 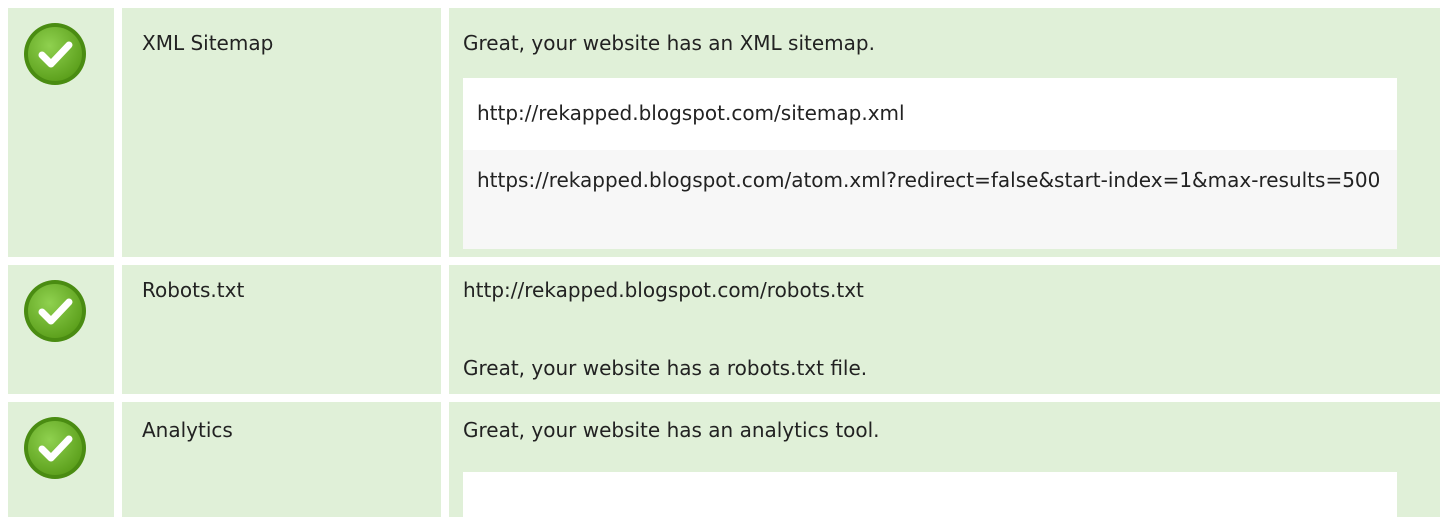 I want to click on check-name: Robots.txt, so click(x=193, y=290).